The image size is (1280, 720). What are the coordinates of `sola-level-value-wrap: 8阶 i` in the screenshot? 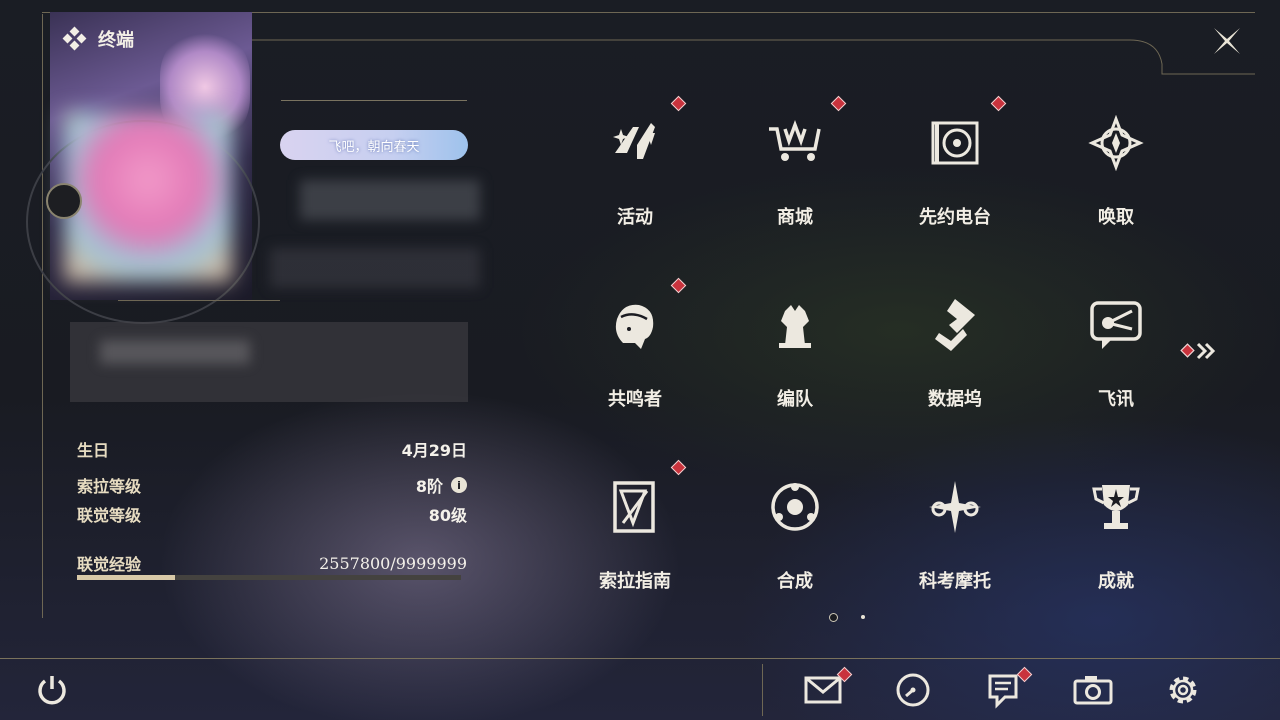 It's located at (441, 485).